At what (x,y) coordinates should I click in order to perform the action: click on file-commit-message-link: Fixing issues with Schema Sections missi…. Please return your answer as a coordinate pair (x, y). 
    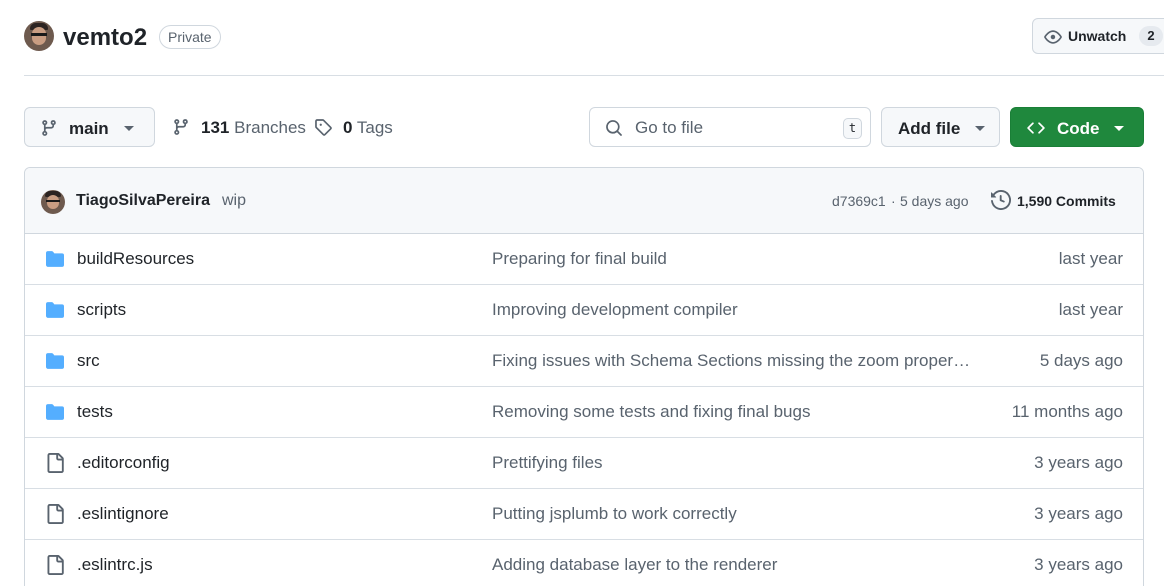
    Looking at the image, I should click on (734, 361).